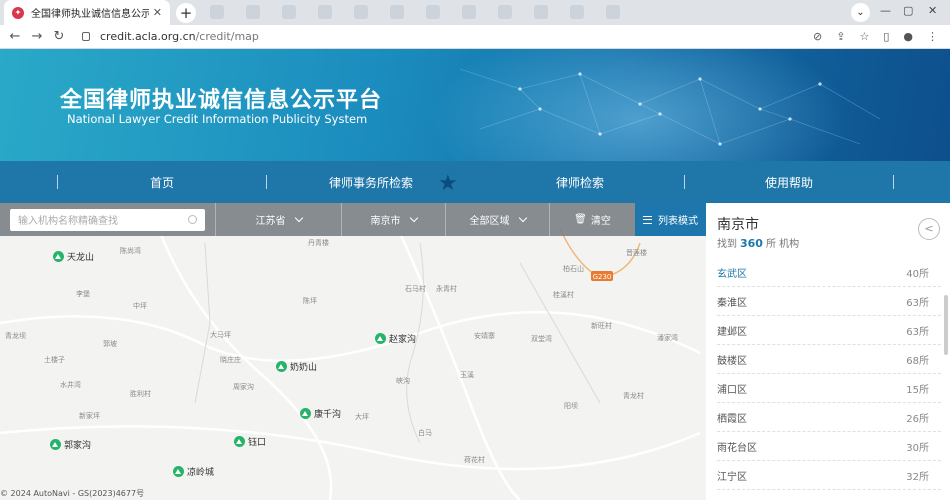 The width and height of the screenshot is (950, 500). What do you see at coordinates (860, 12) in the screenshot?
I see `tab-search-chevron-icon: ⌄` at bounding box center [860, 12].